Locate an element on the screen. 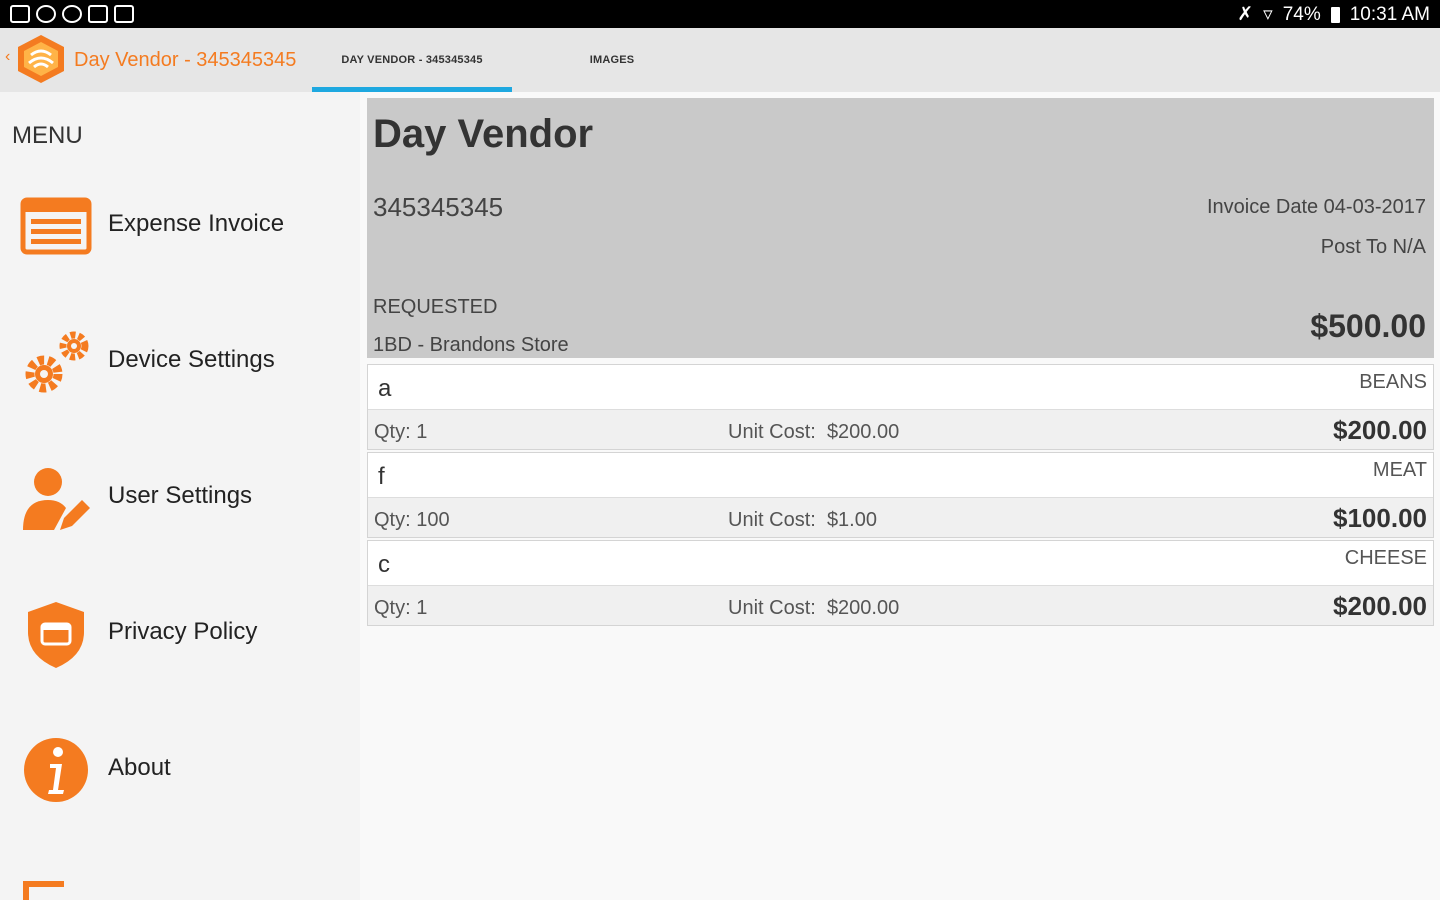 The height and width of the screenshot is (900, 1440). status-right: ✗ ▿ 74% 10:31 AM is located at coordinates (1333, 14).